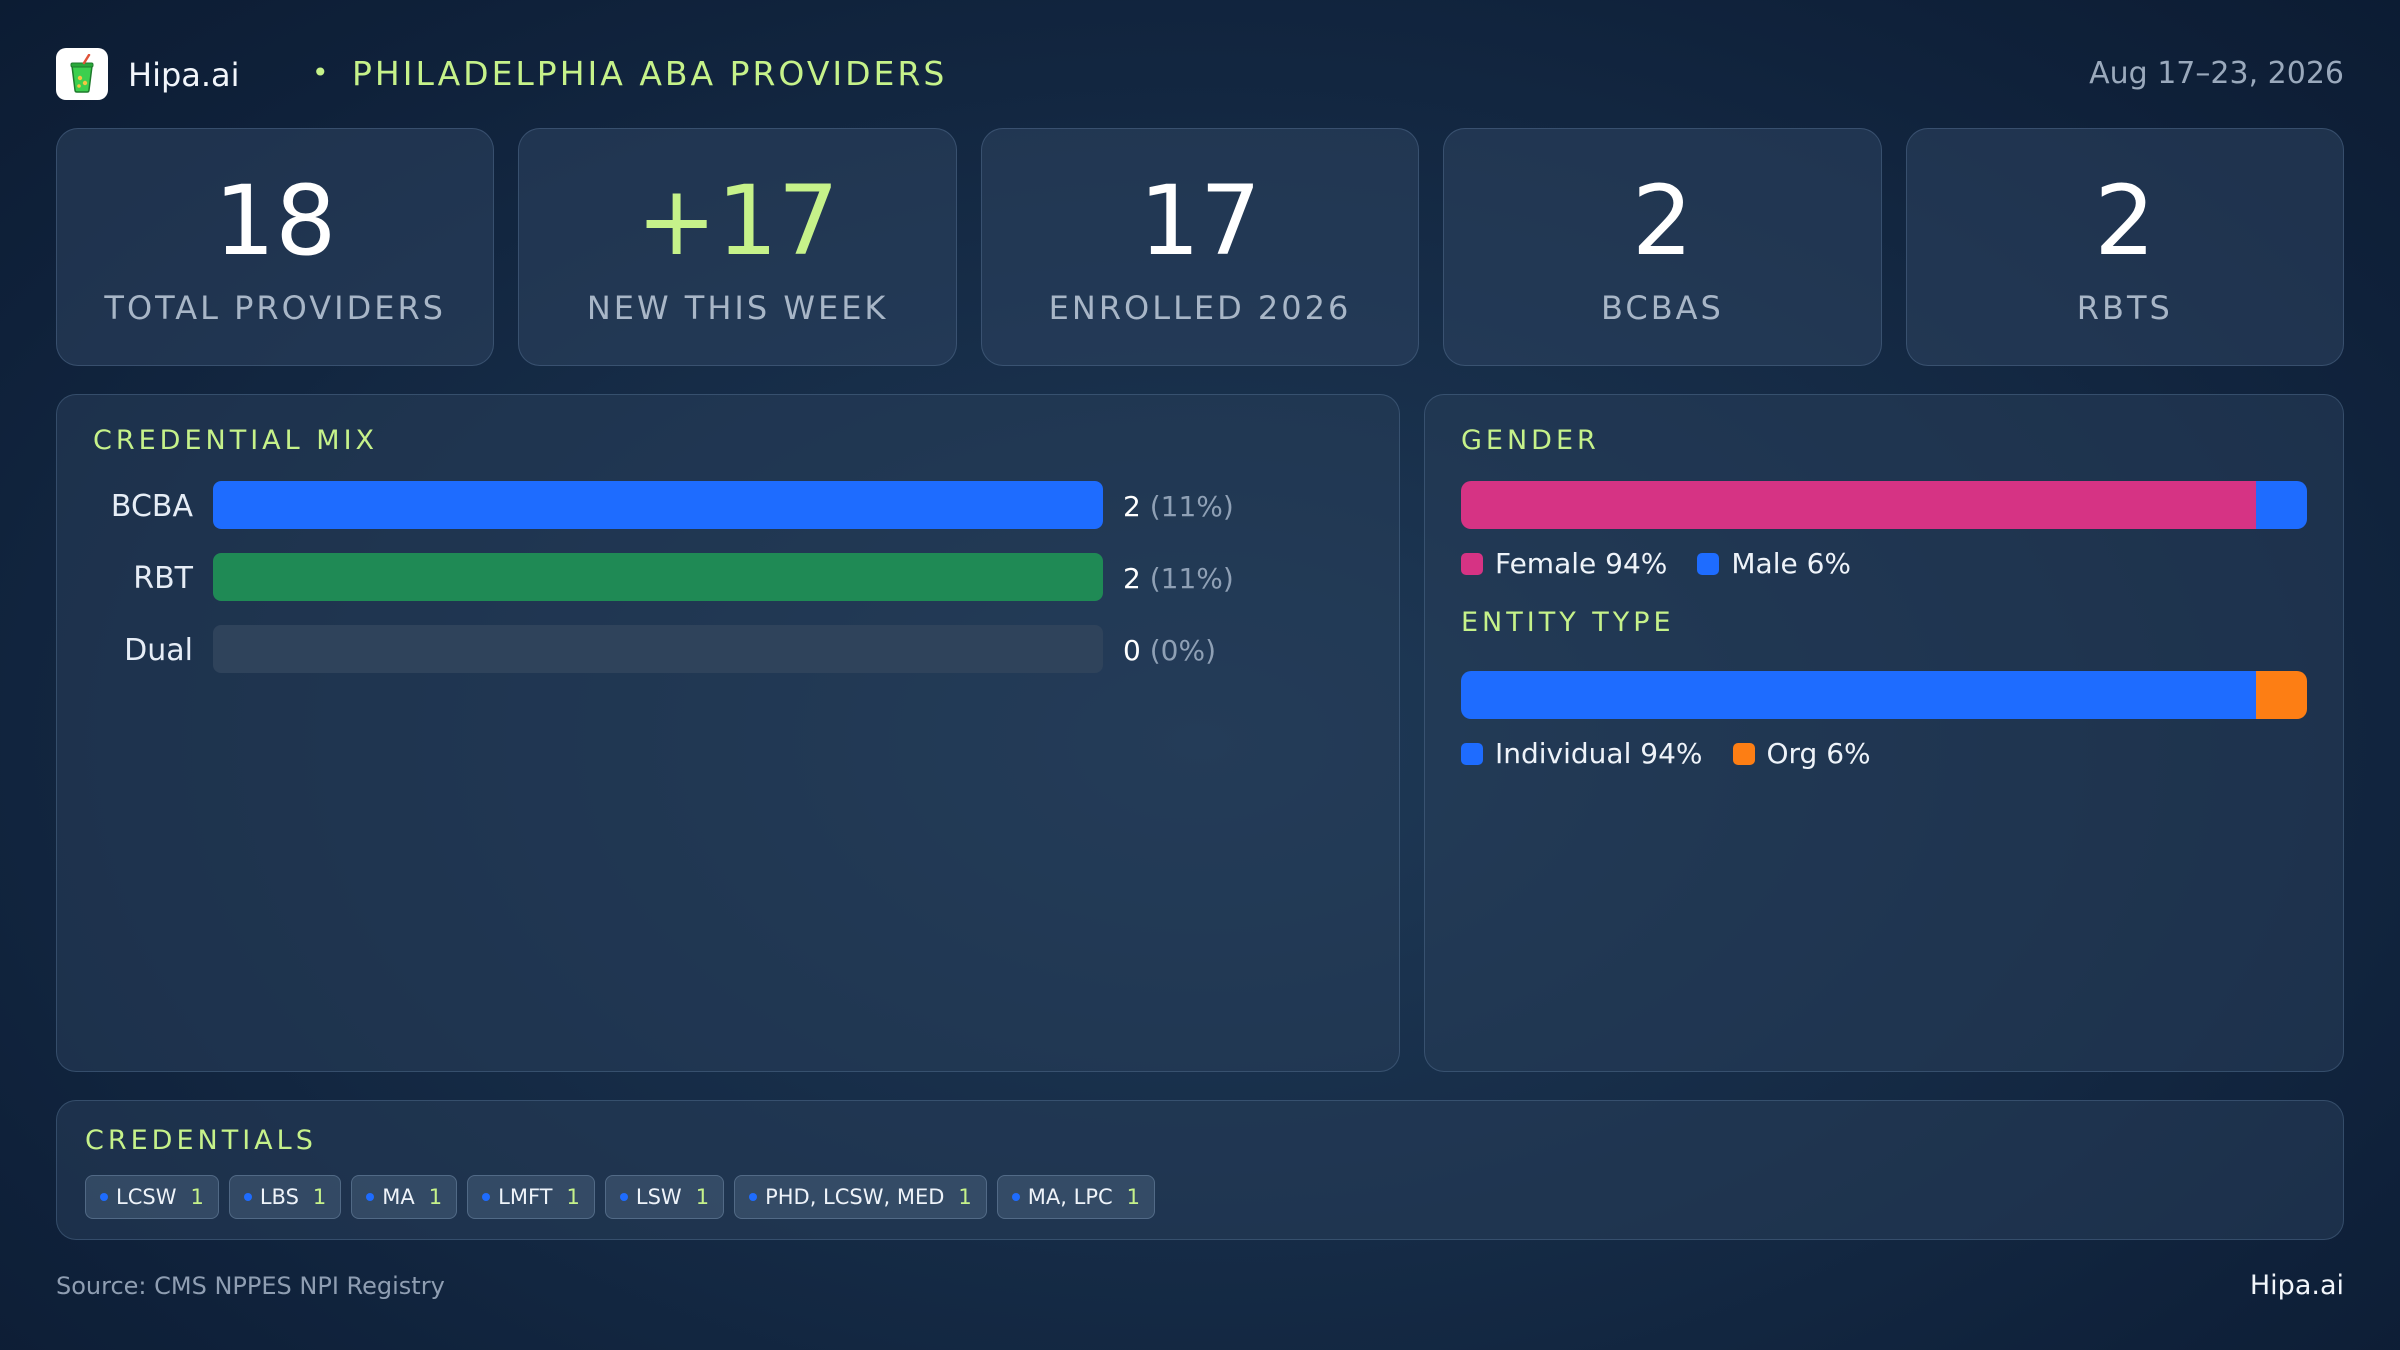  What do you see at coordinates (737, 308) in the screenshot?
I see `kpi-label: NEW THIS WEEK` at bounding box center [737, 308].